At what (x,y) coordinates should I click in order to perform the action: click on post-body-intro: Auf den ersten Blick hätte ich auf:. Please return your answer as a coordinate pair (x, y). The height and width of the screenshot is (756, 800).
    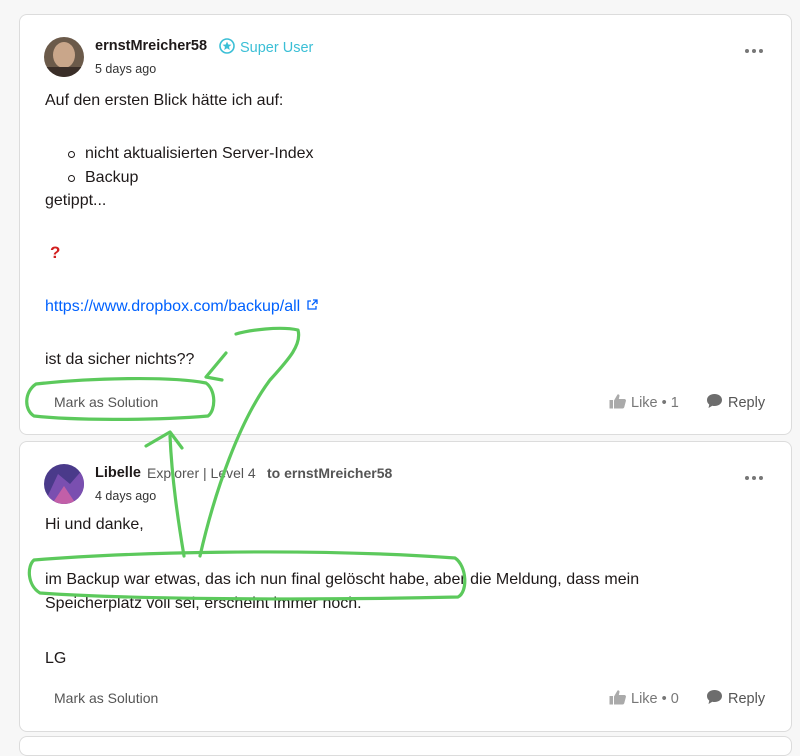
    Looking at the image, I should click on (164, 100).